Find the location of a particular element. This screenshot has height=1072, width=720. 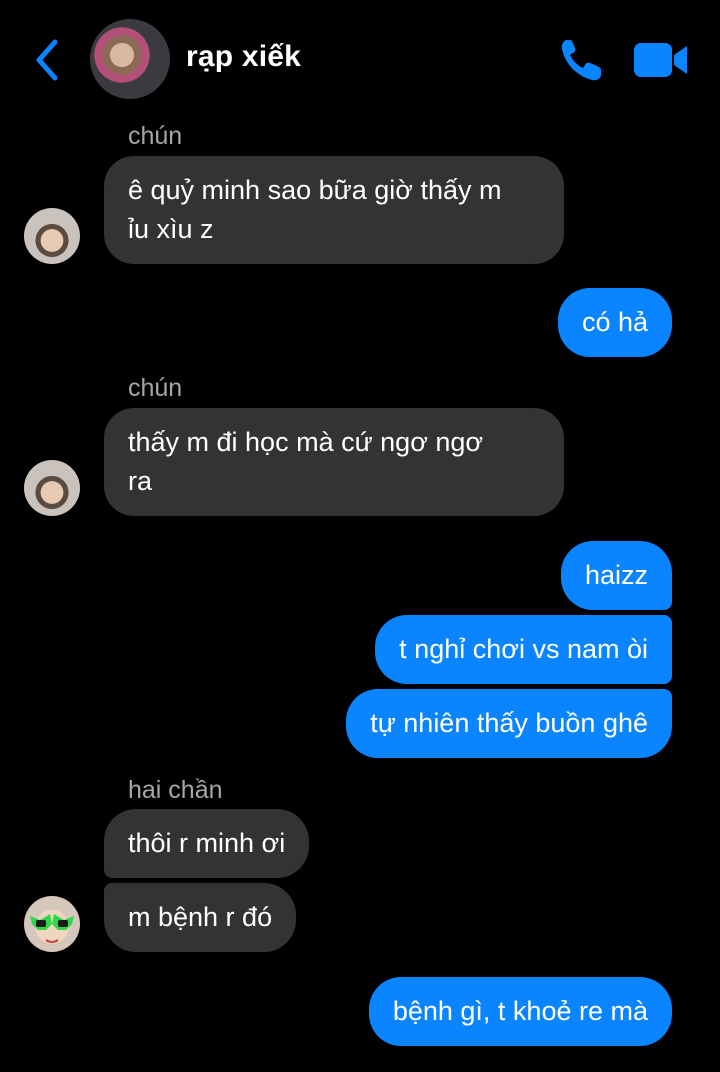

message-line: ê quỷ minh sao bữa giờ thấy m is located at coordinates (315, 190).